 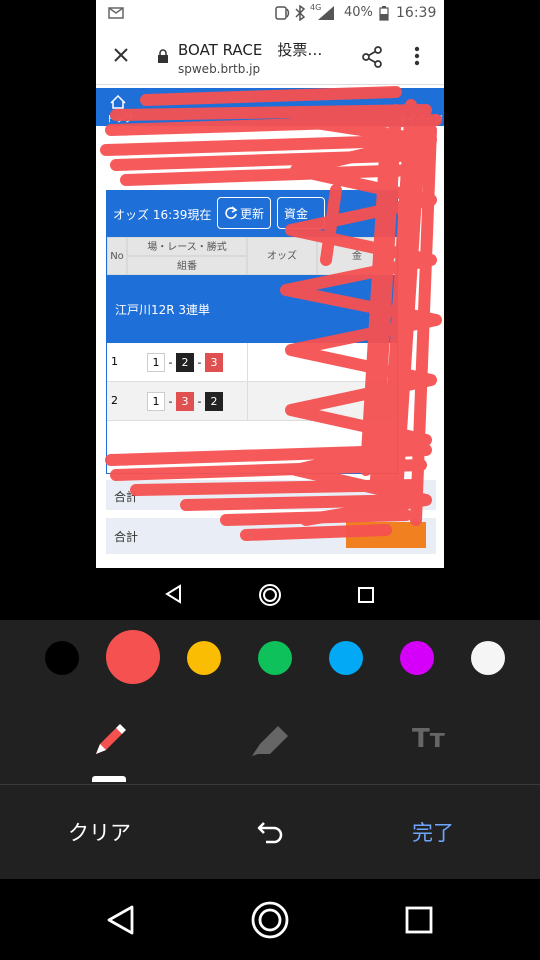 I want to click on color-palette, so click(x=270, y=658).